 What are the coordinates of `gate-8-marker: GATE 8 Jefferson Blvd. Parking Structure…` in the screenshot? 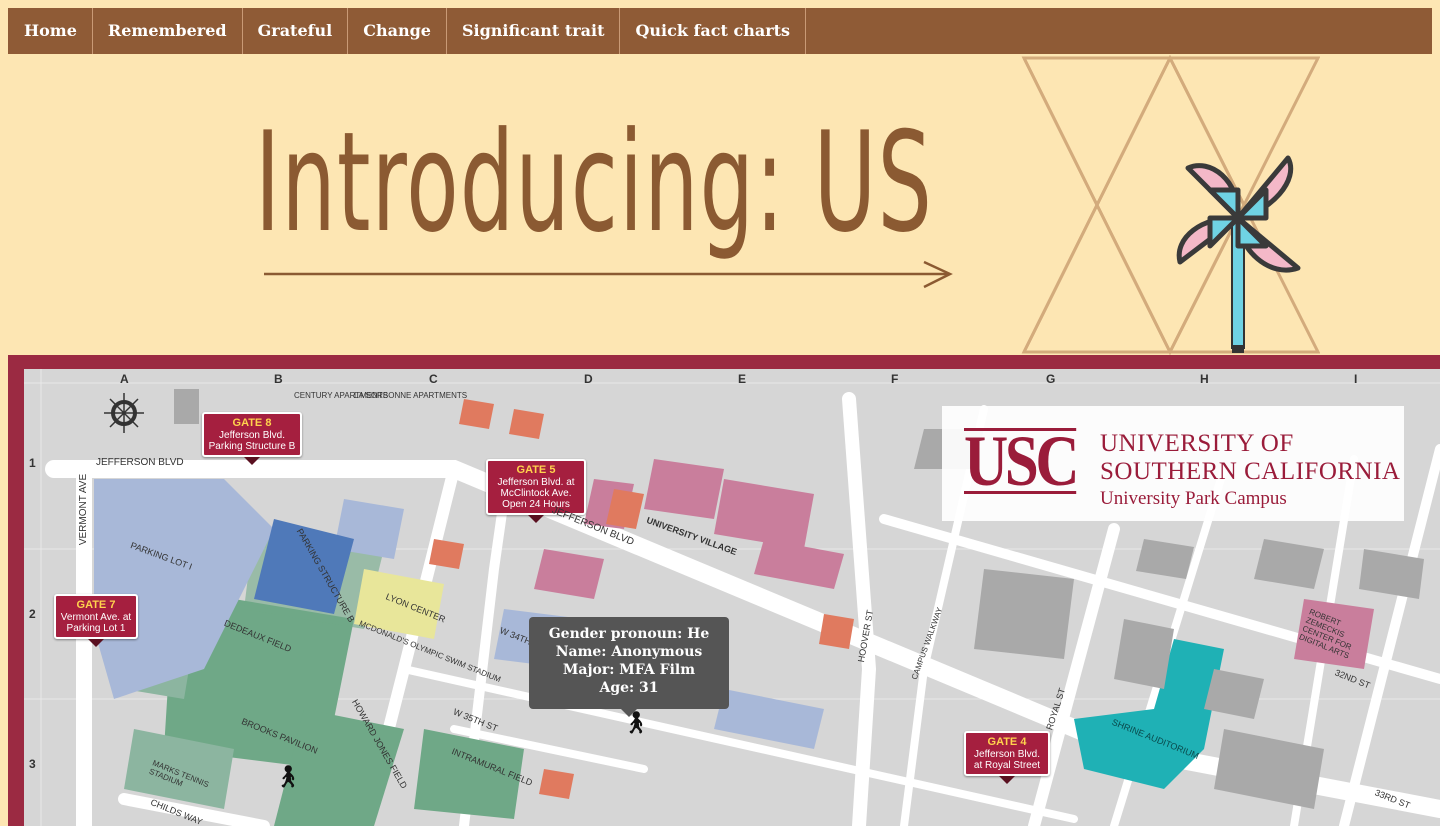 It's located at (252, 438).